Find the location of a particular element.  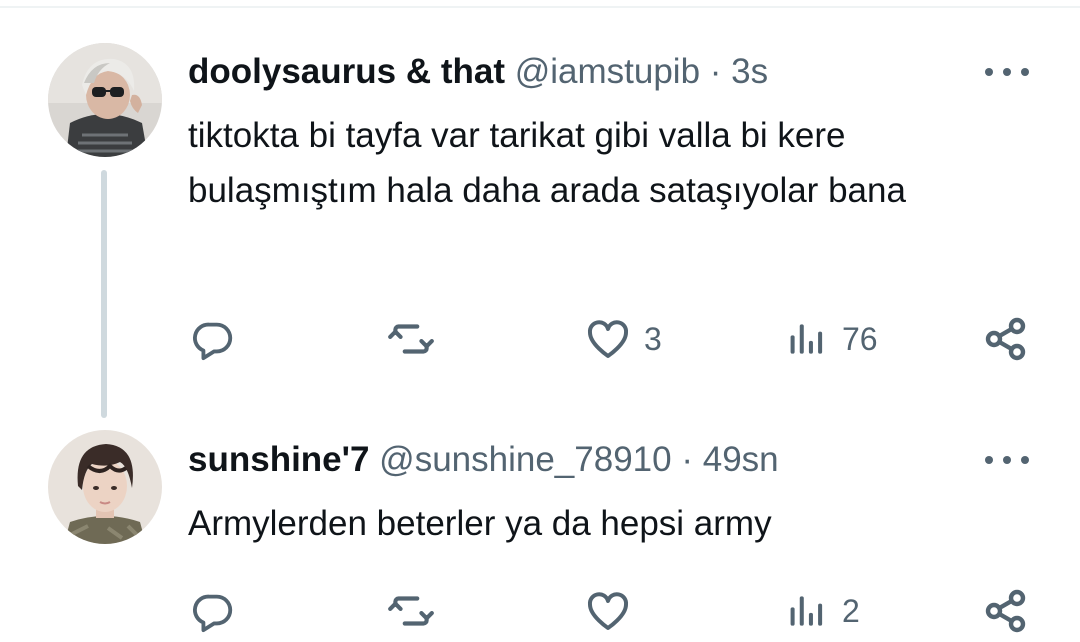

view-count: 76 is located at coordinates (860, 338).